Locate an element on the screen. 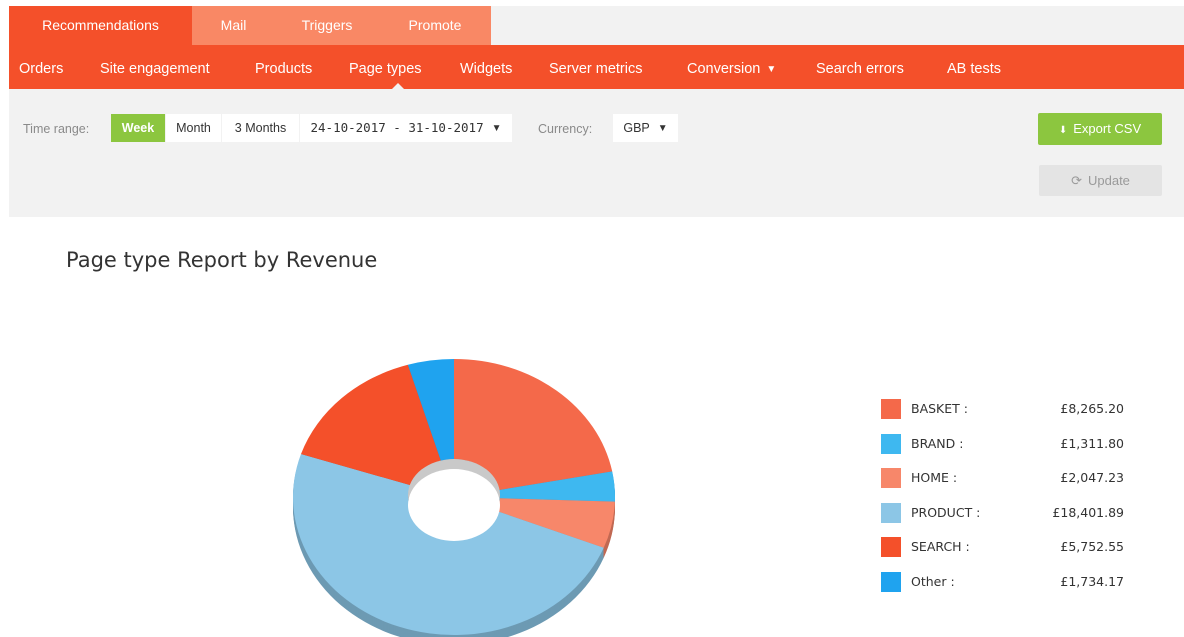 This screenshot has width=1184, height=637. legend-label: Other : is located at coordinates (933, 581).